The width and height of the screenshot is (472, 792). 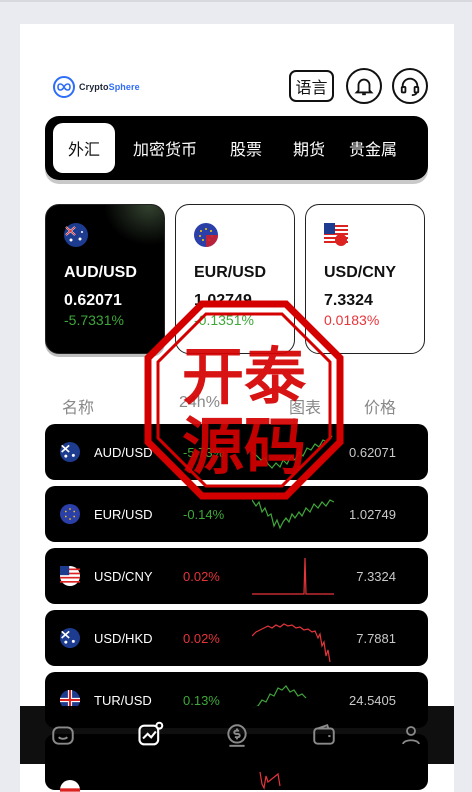 I want to click on row-symbol: USD/HKD, so click(x=123, y=638).